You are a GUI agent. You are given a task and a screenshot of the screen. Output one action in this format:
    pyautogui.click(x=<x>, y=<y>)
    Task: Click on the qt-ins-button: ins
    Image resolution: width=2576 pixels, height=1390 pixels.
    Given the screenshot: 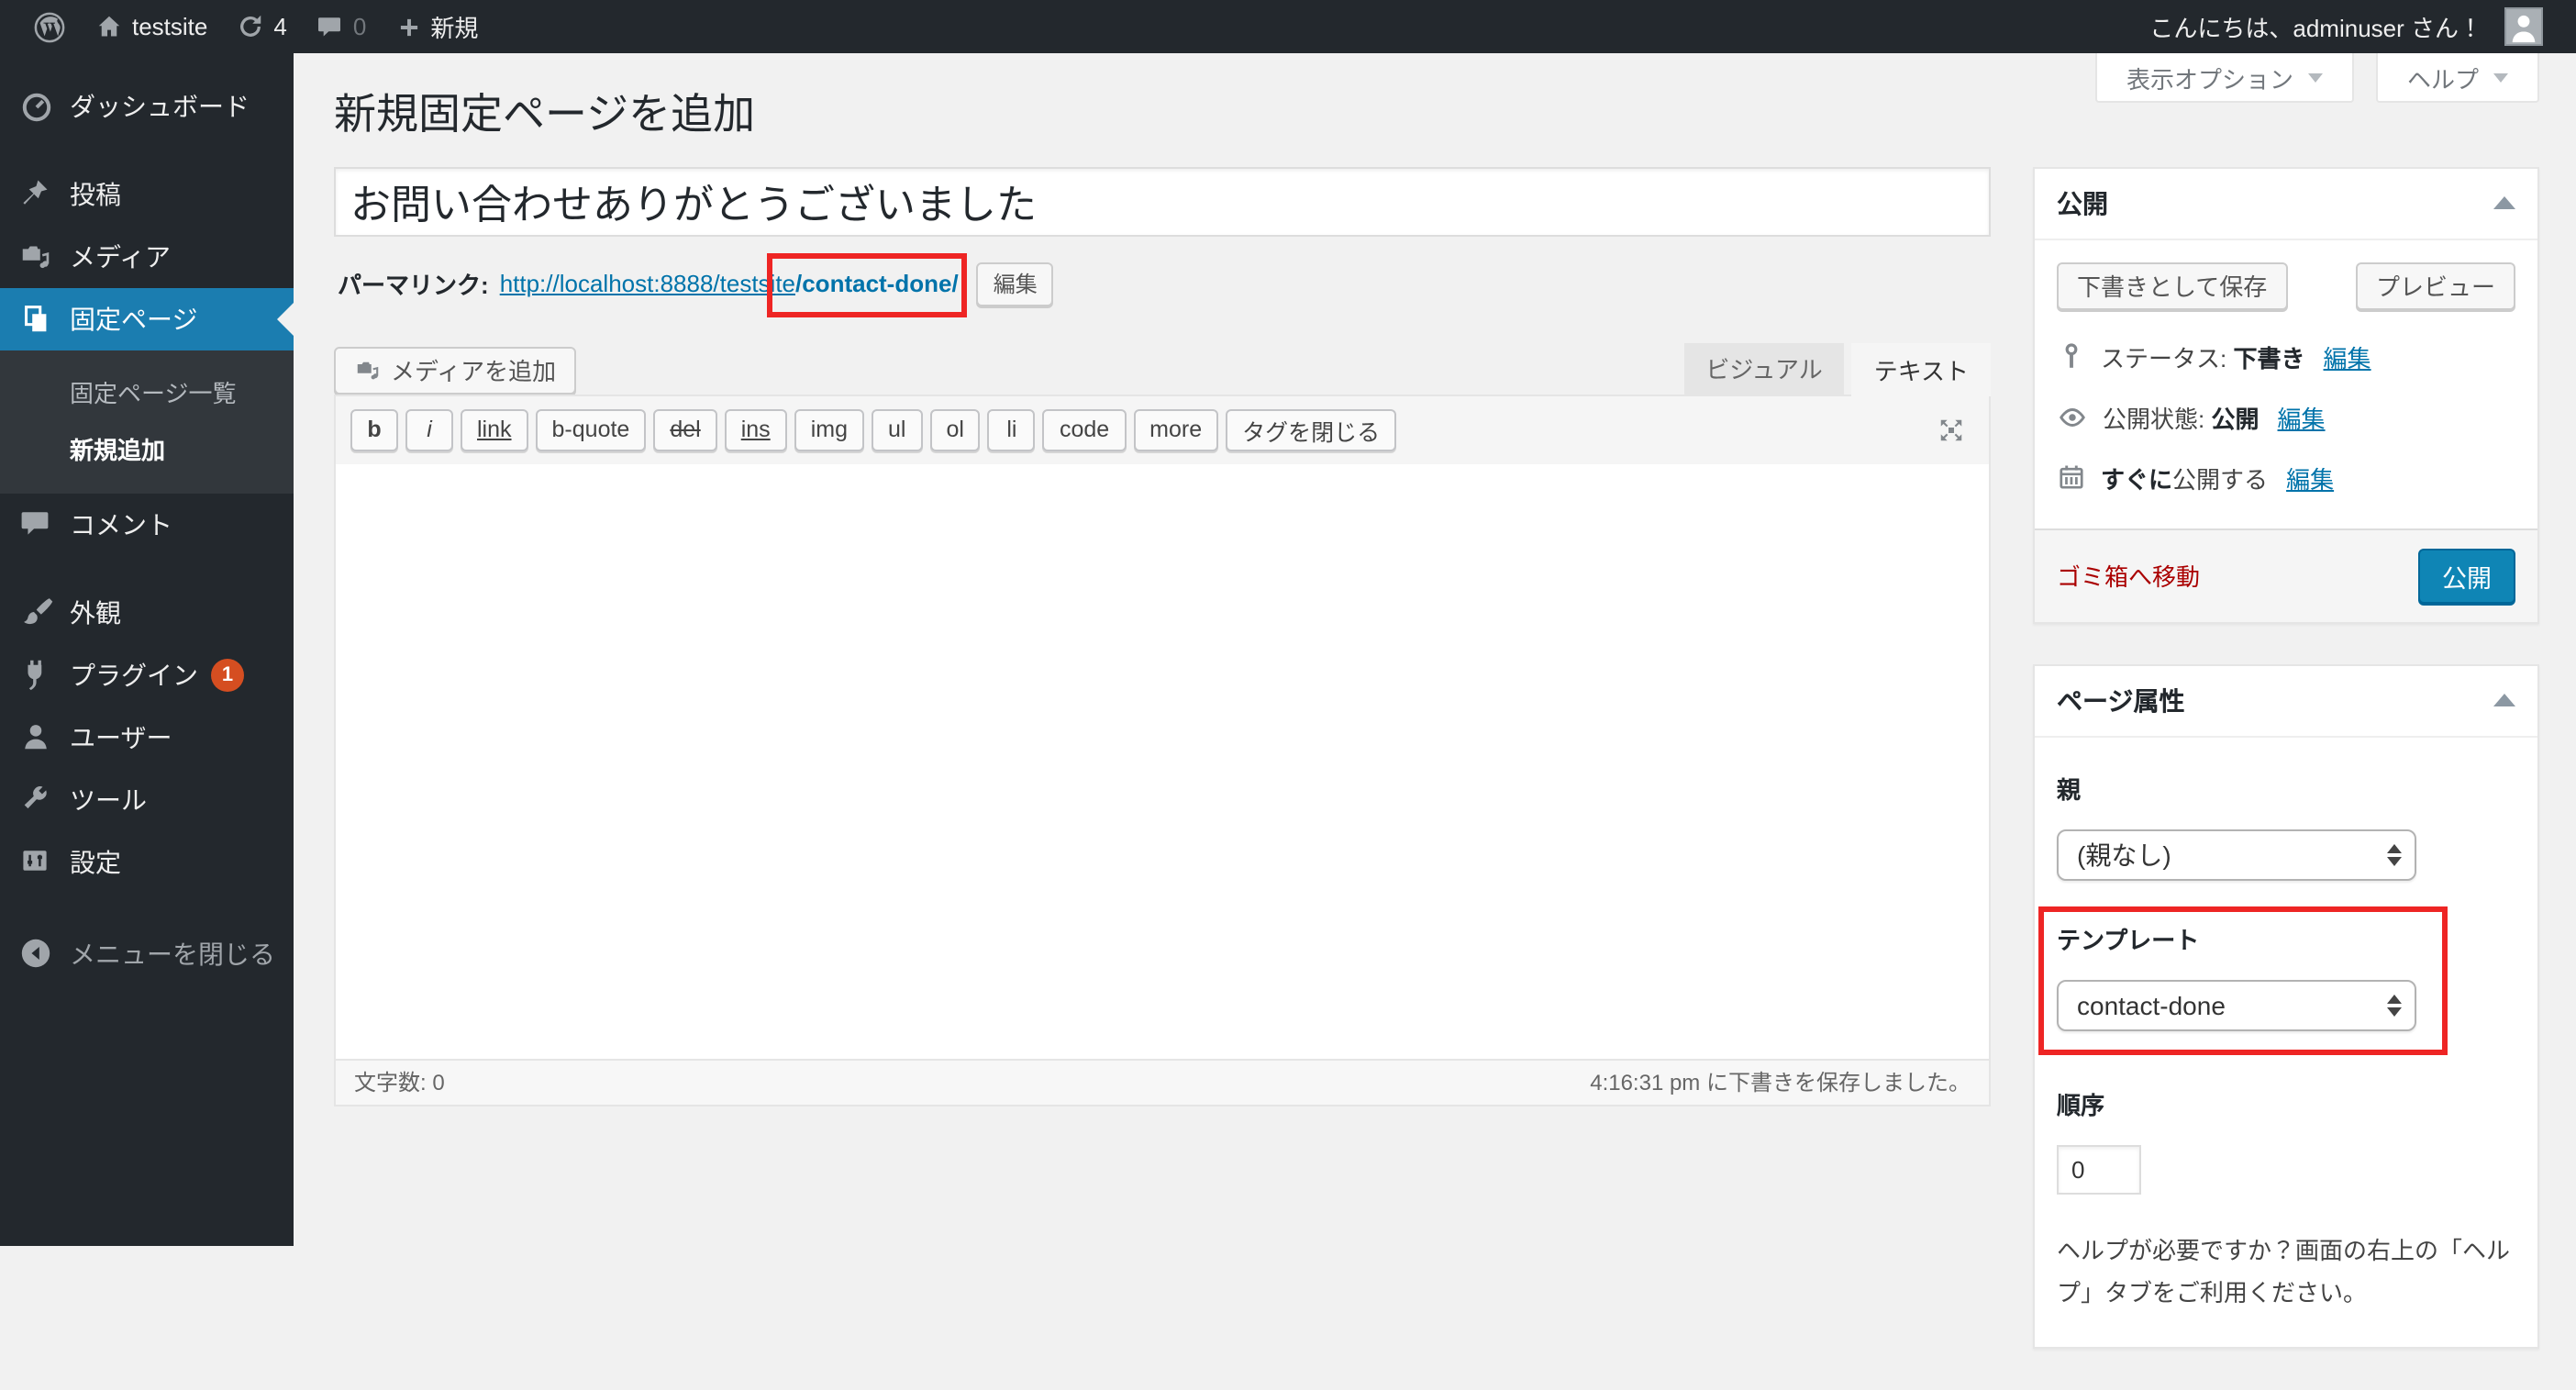 What is the action you would take?
    pyautogui.click(x=755, y=430)
    